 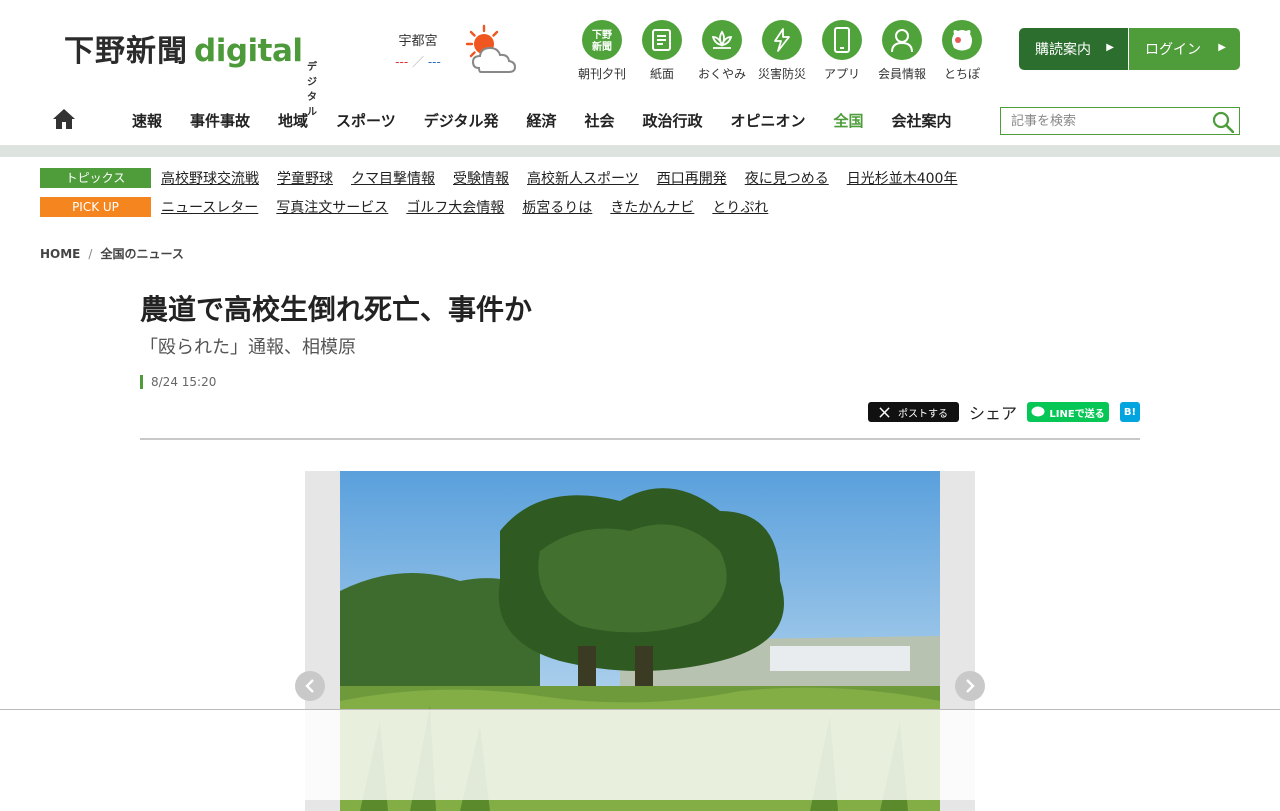 I want to click on topic-link: 高校新人スポーツ, so click(x=583, y=178).